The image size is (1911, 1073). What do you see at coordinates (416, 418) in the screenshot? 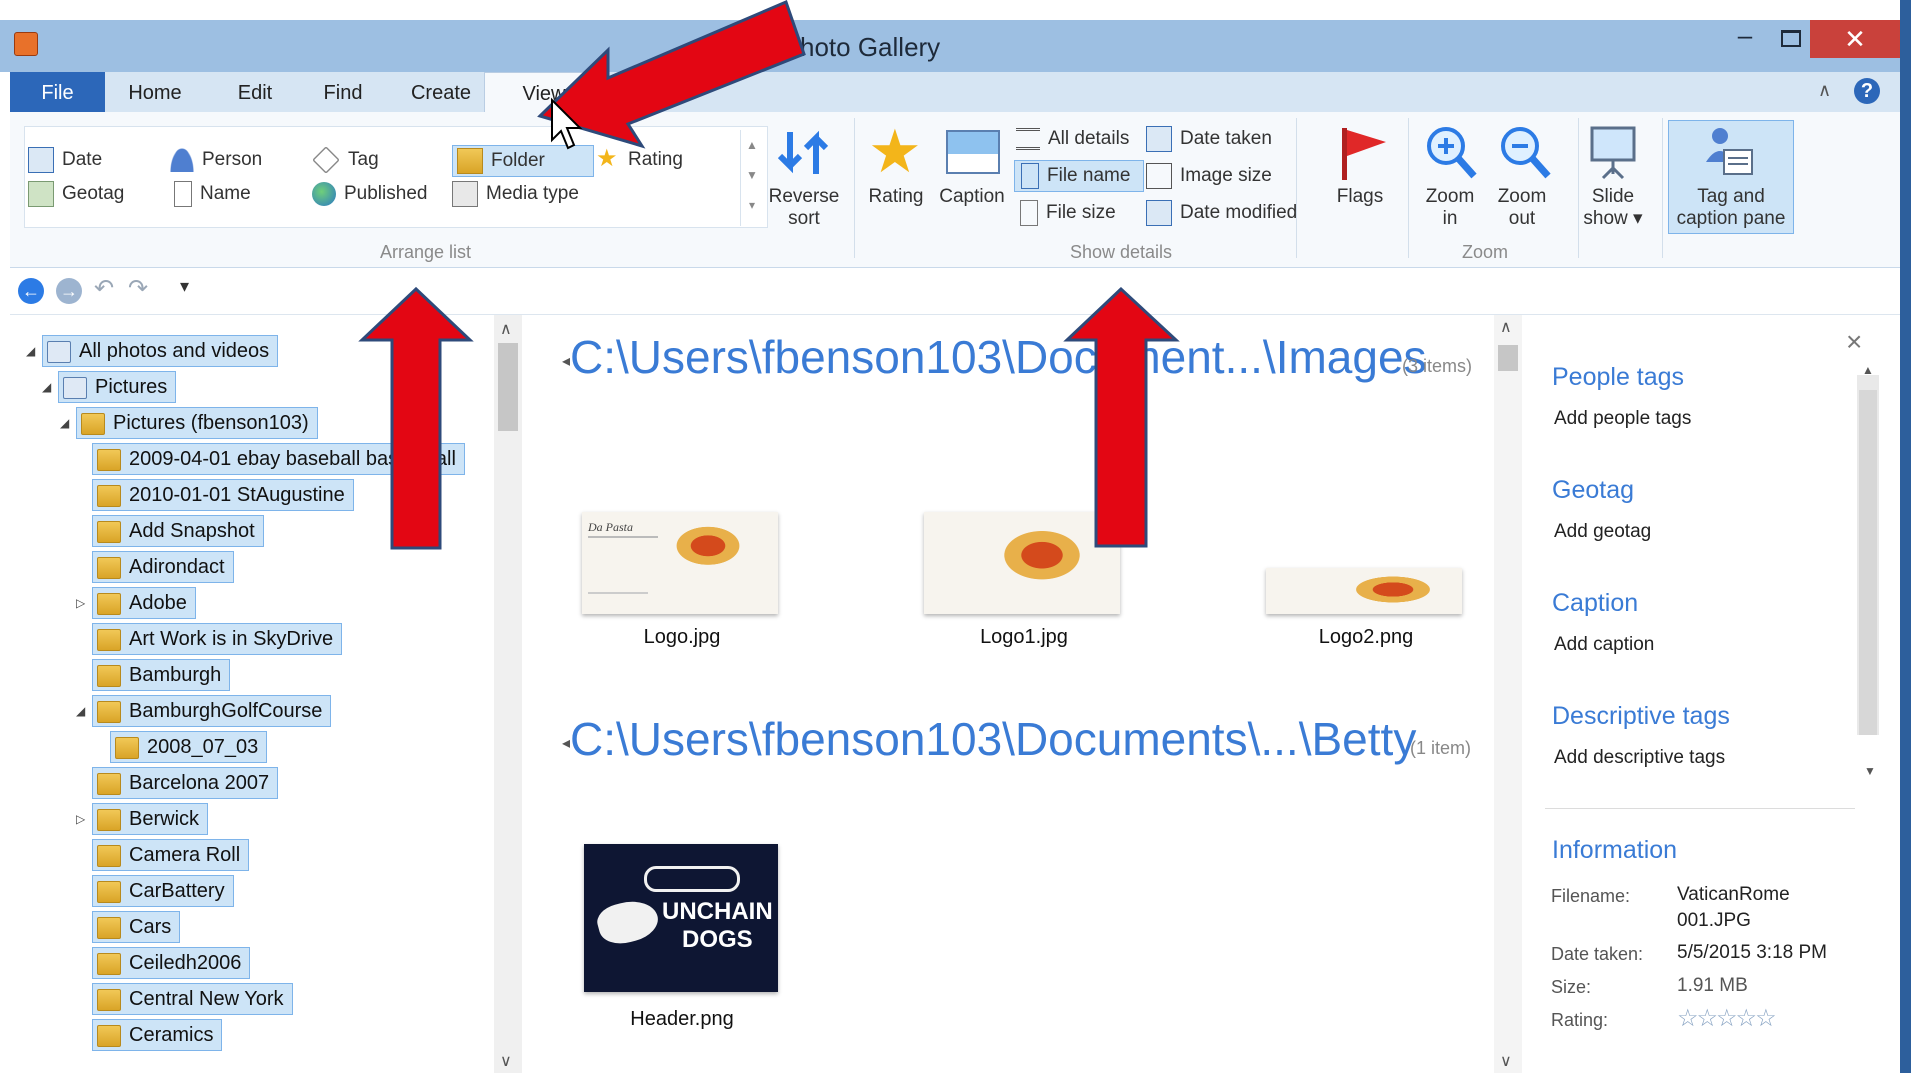
I see `annotation-arrow-up-left` at bounding box center [416, 418].